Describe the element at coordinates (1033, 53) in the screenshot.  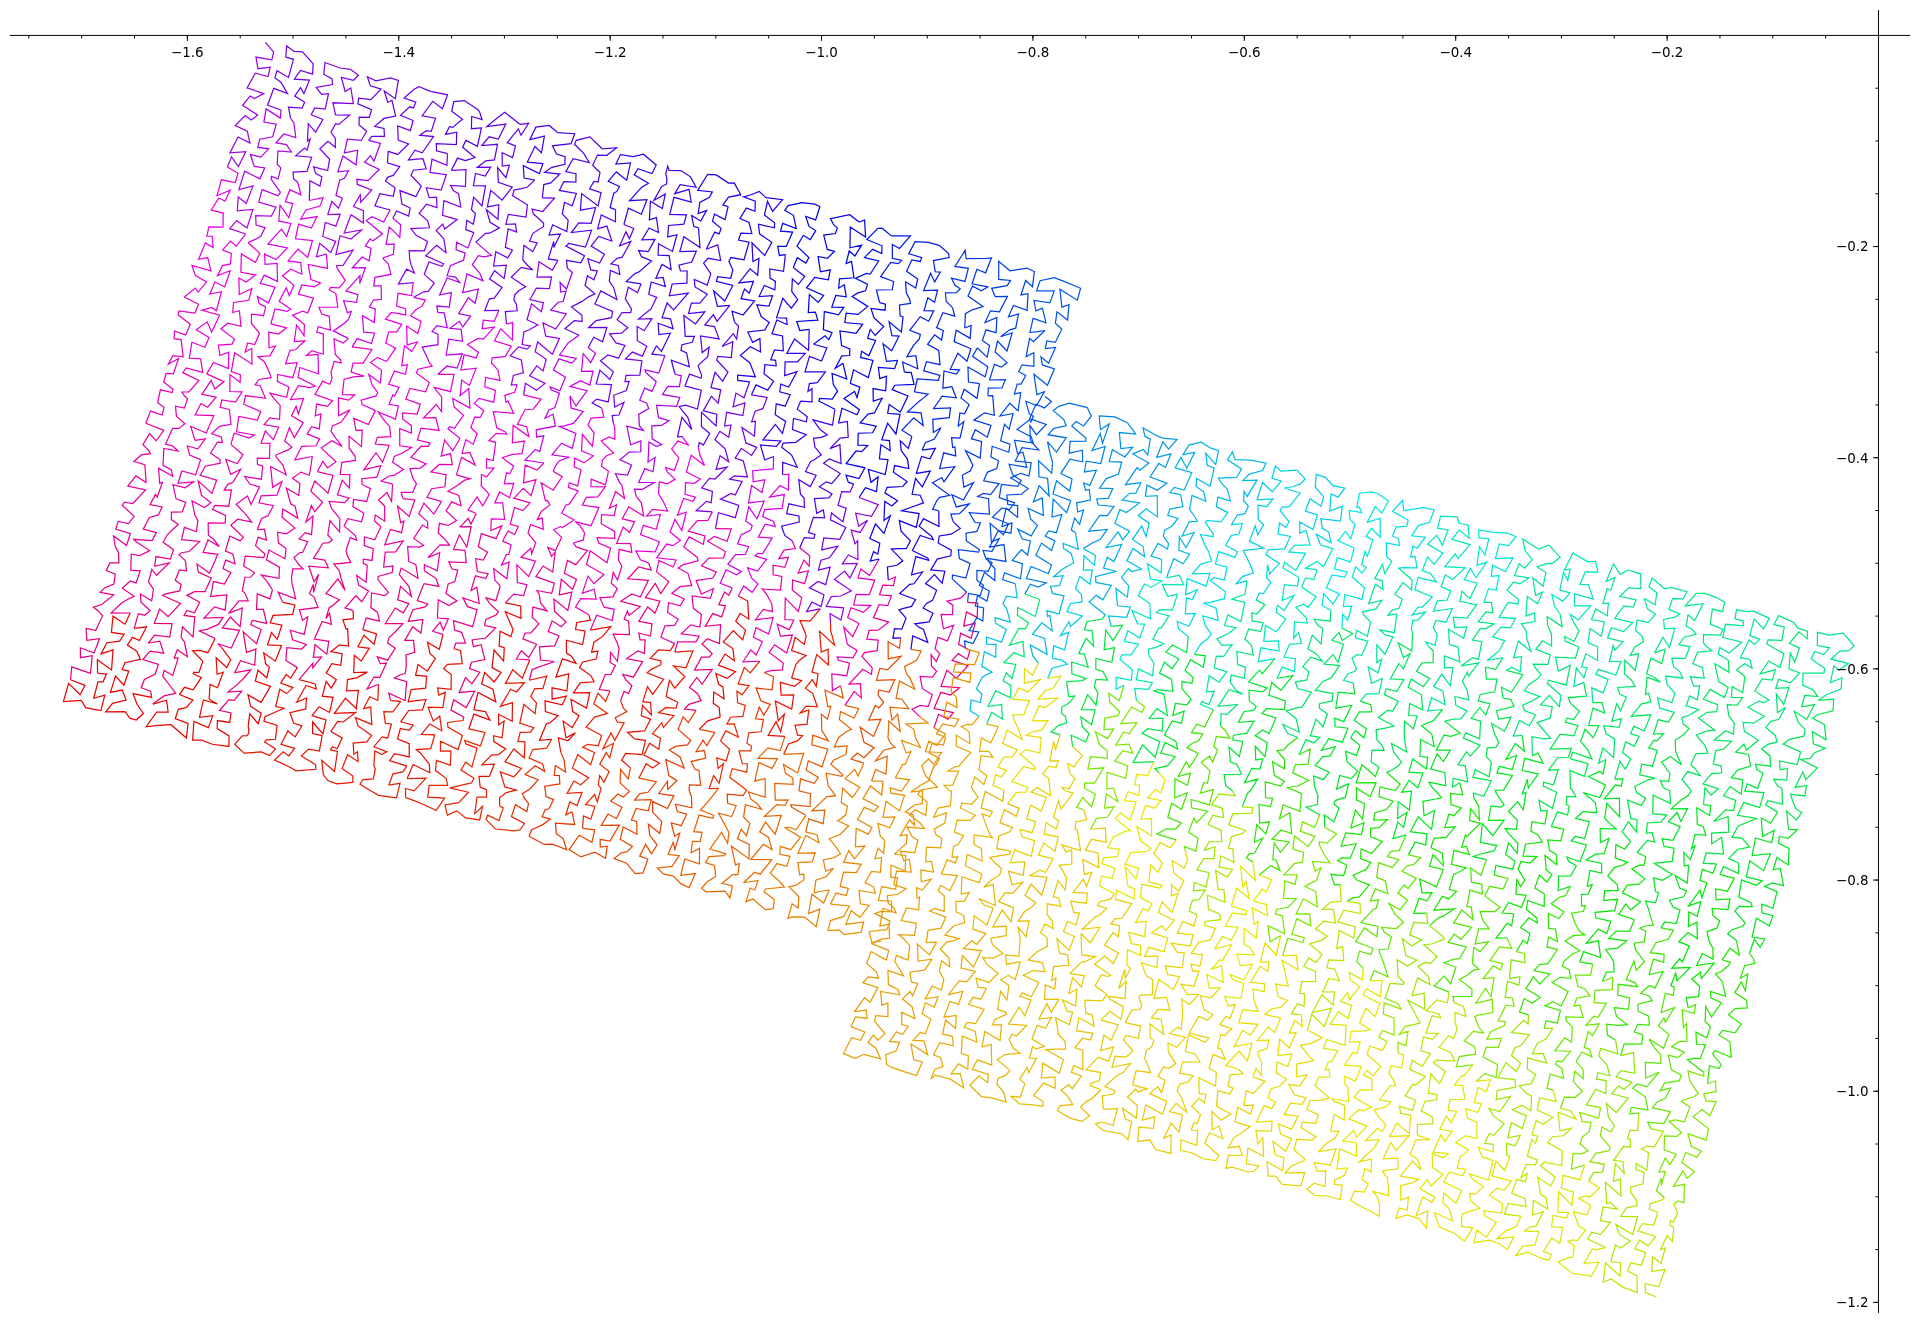
I see `x-tick-label: −0.8` at that location.